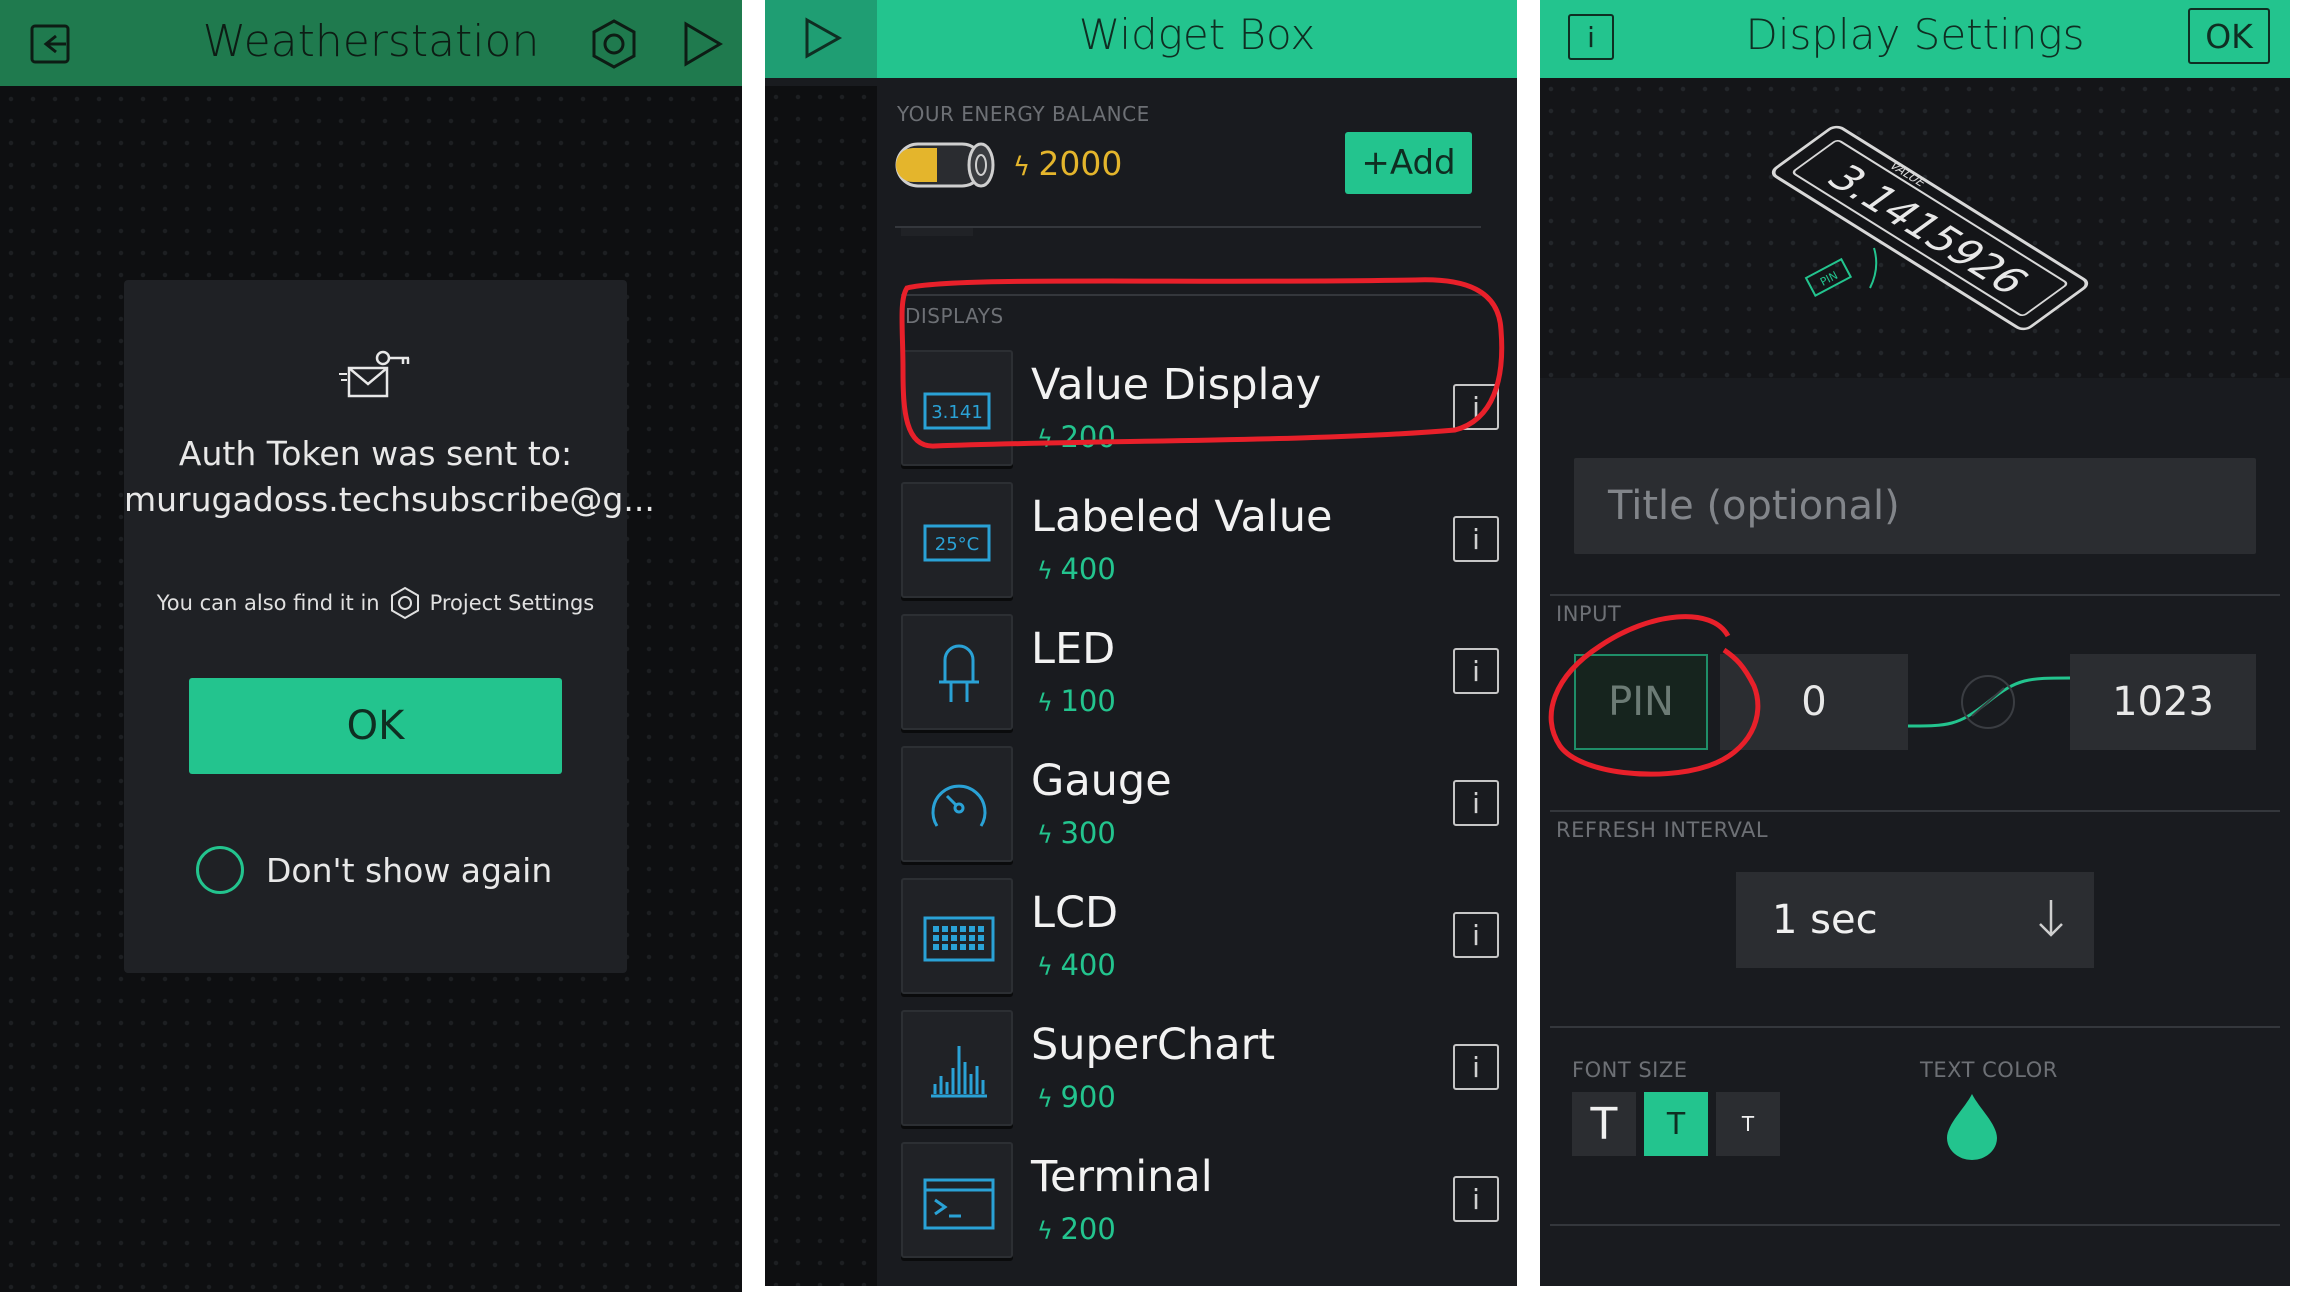 The image size is (2300, 1292). I want to click on value-display-icon-text: 3.141, so click(957, 412).